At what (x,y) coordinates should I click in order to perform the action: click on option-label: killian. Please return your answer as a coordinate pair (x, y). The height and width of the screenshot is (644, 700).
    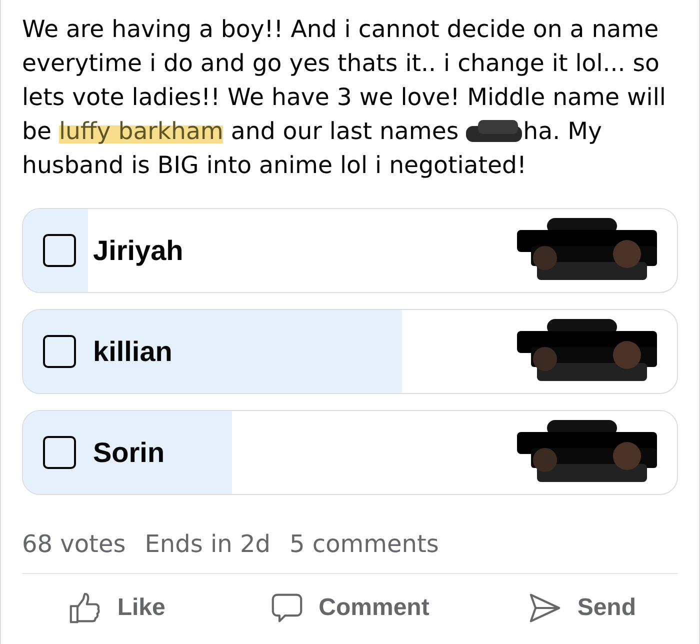
    Looking at the image, I should click on (133, 352).